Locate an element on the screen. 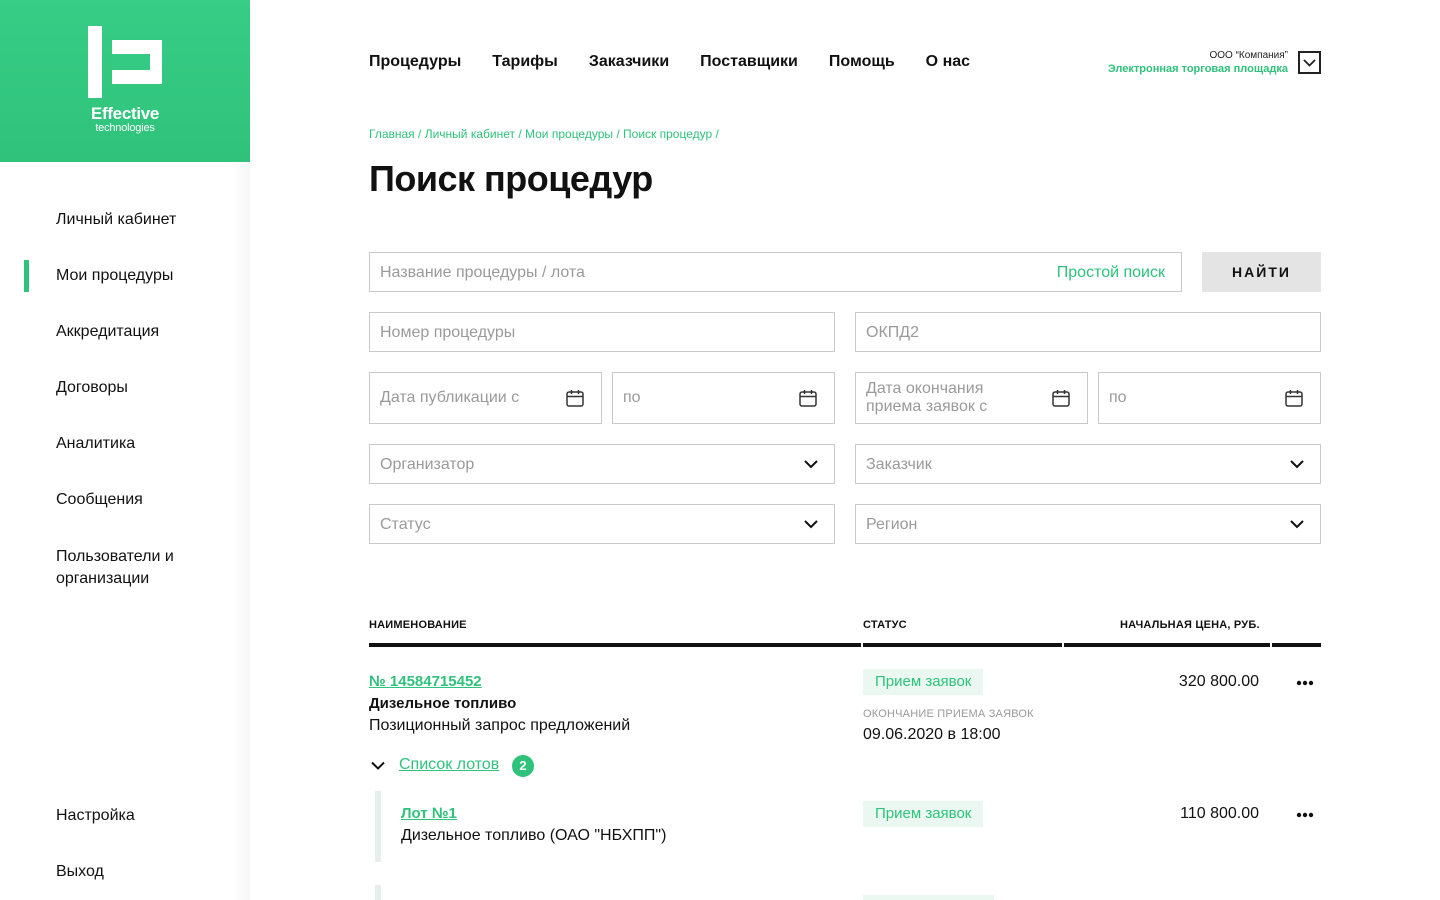 Image resolution: width=1440 pixels, height=900 pixels. breadcrumb-cabinet: Личный кабинет is located at coordinates (470, 134).